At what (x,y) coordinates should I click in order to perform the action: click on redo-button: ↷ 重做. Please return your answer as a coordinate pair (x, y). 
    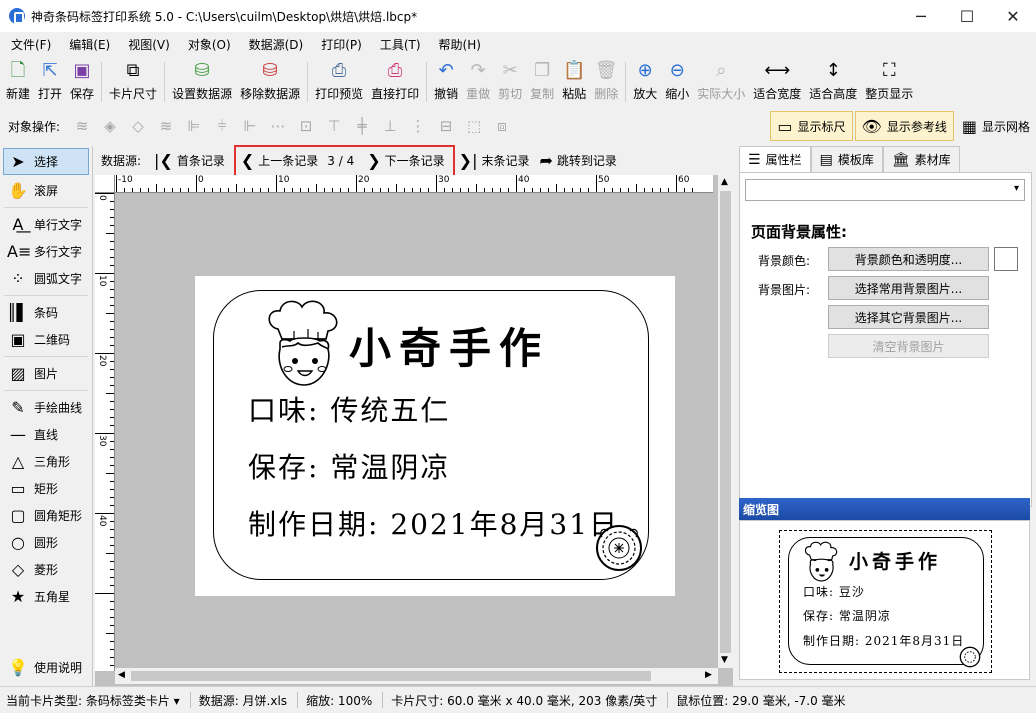
    Looking at the image, I should click on (478, 81).